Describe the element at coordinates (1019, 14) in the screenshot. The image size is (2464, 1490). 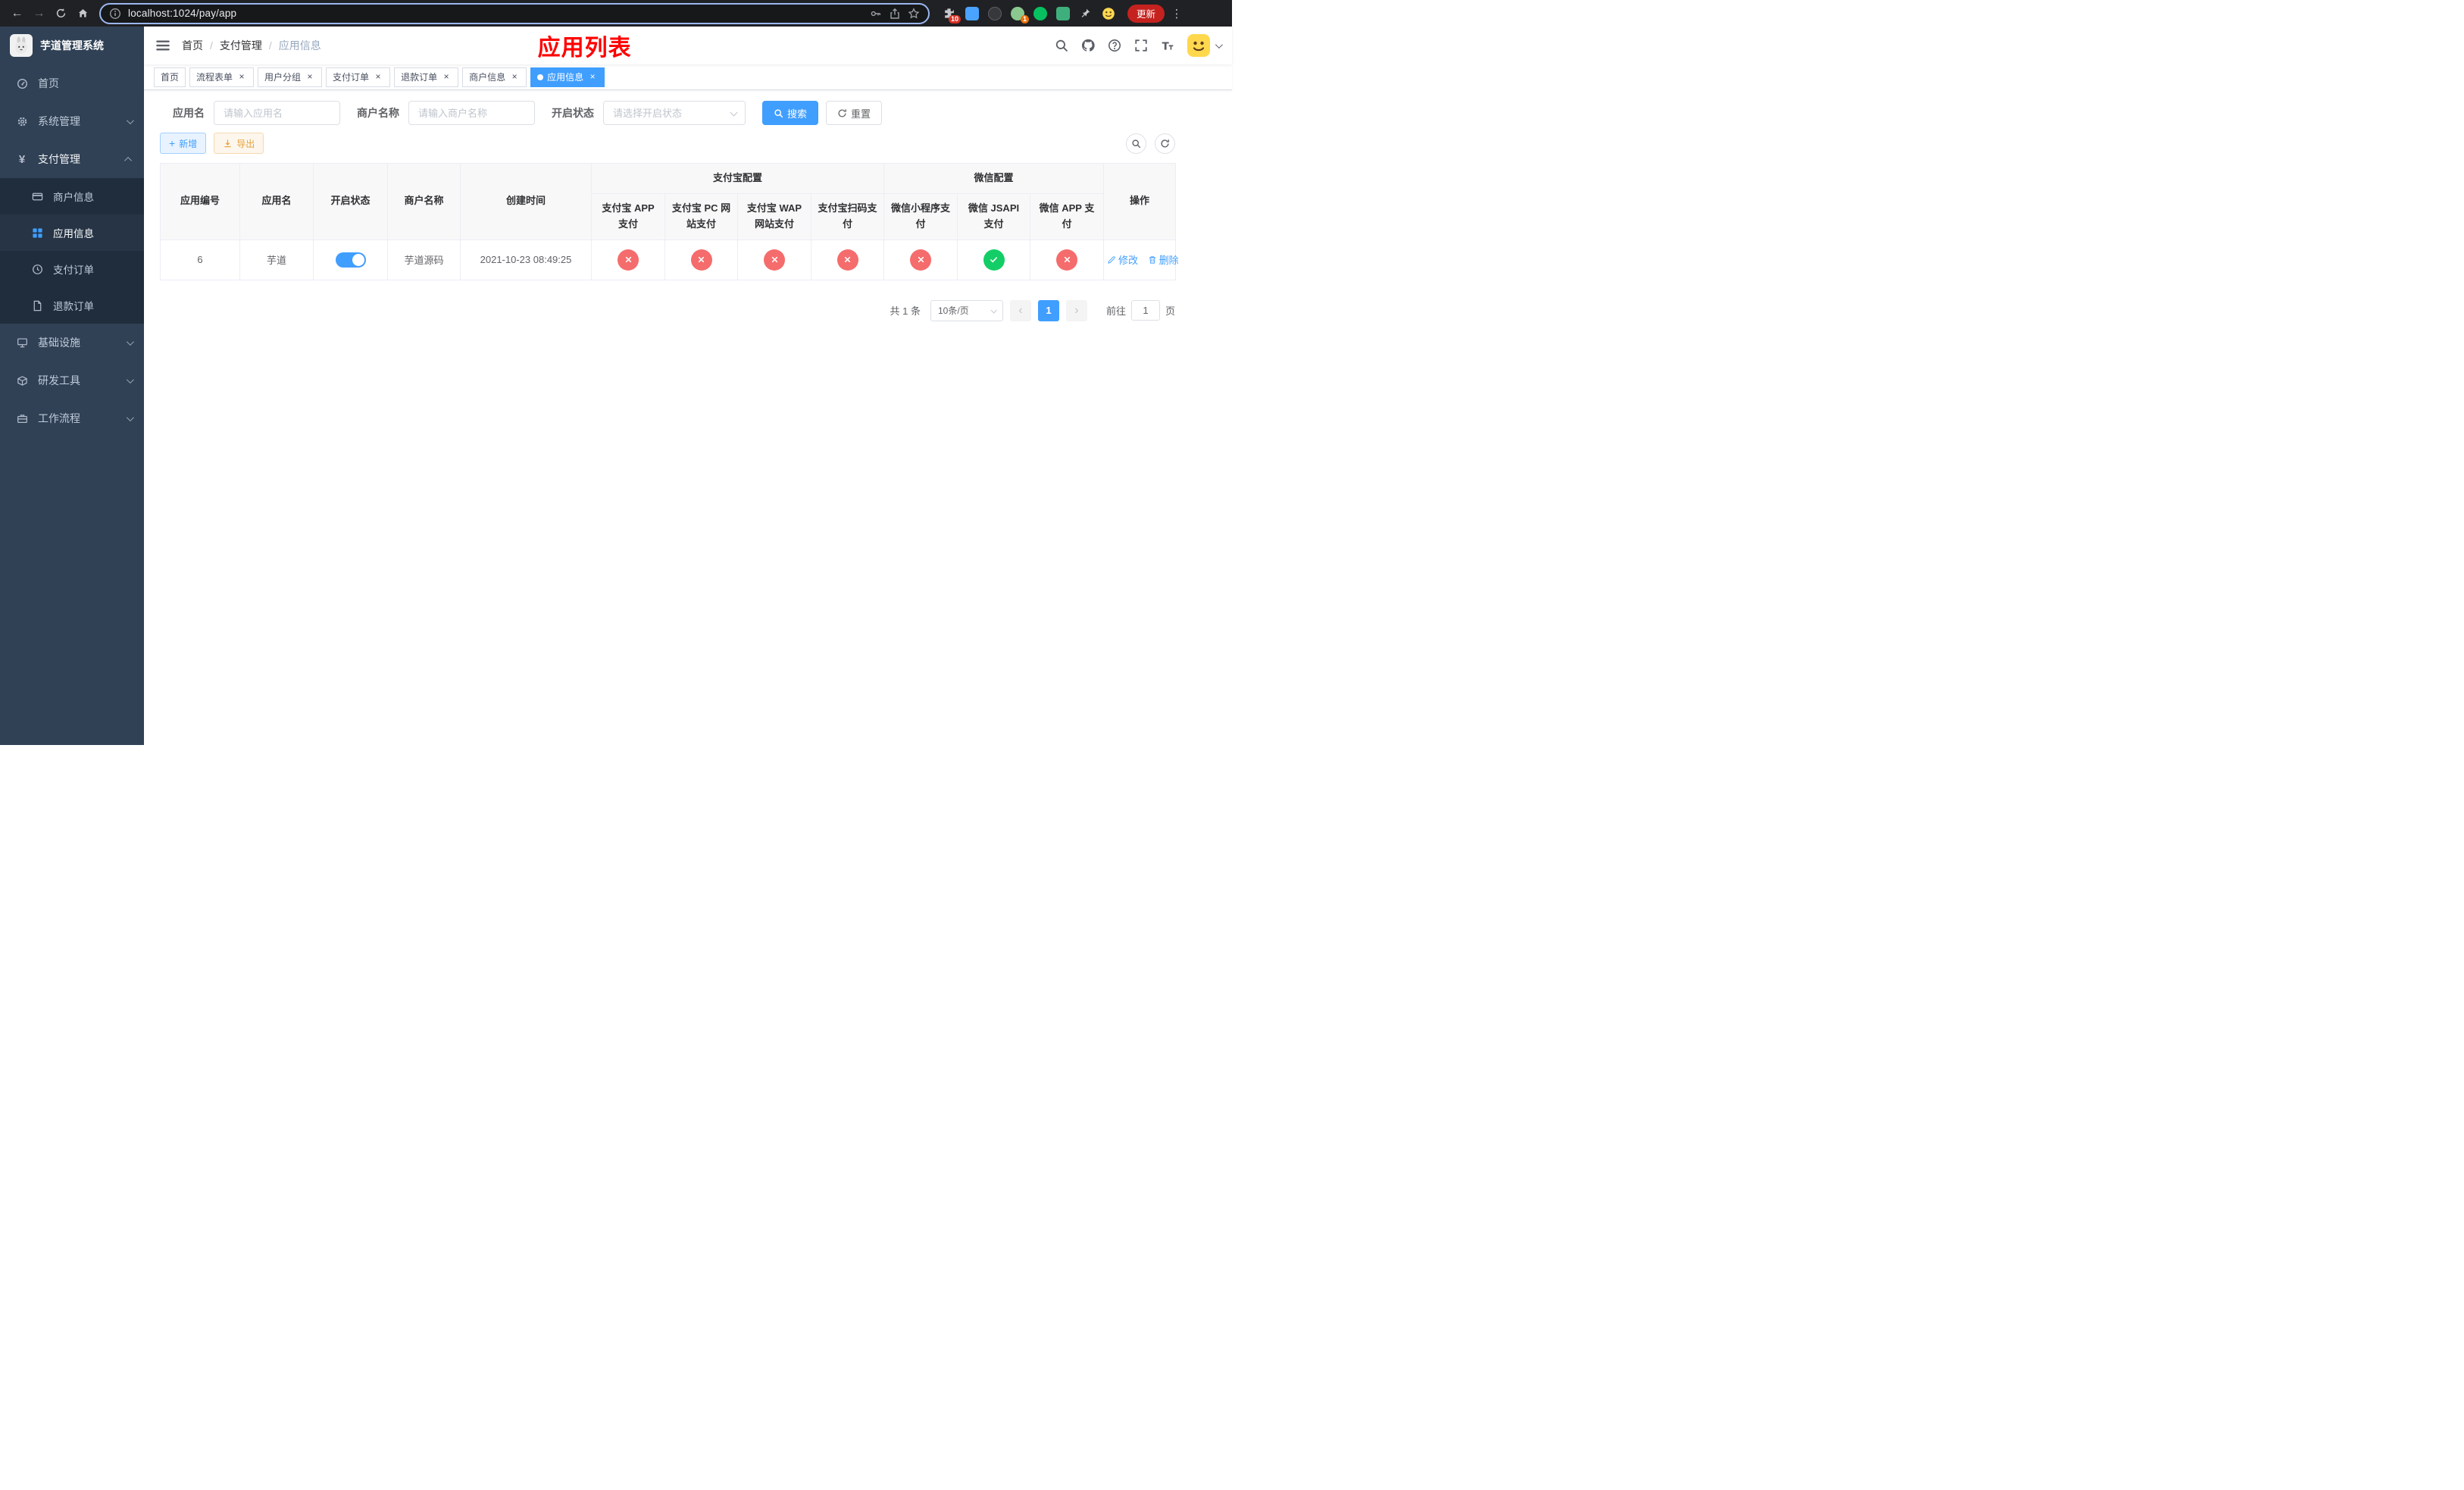
I see `ext-profile-avatar-icon: 1` at that location.